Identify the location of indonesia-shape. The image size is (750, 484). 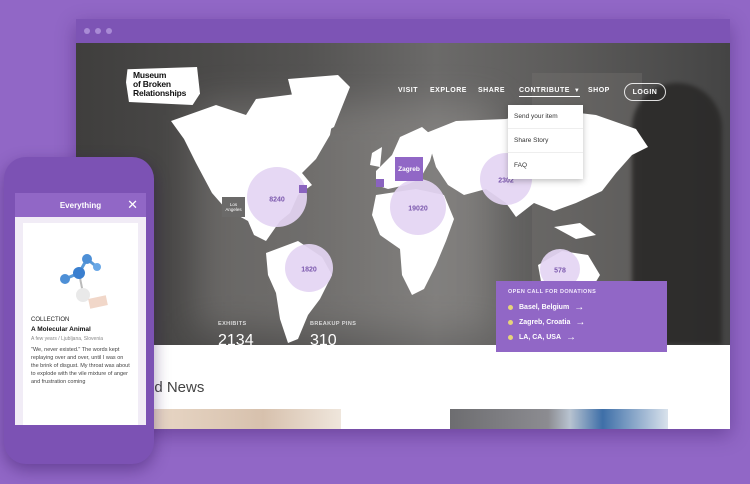
(575, 231).